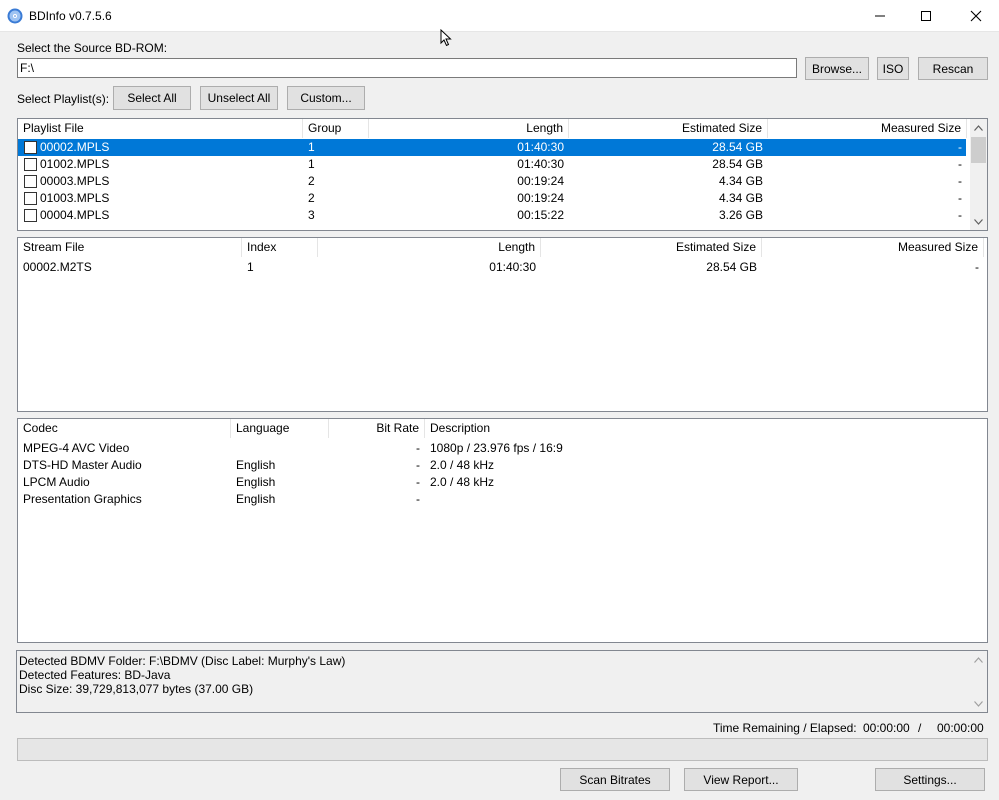 The width and height of the screenshot is (999, 800). What do you see at coordinates (953, 68) in the screenshot?
I see `rescan-button: Rescan` at bounding box center [953, 68].